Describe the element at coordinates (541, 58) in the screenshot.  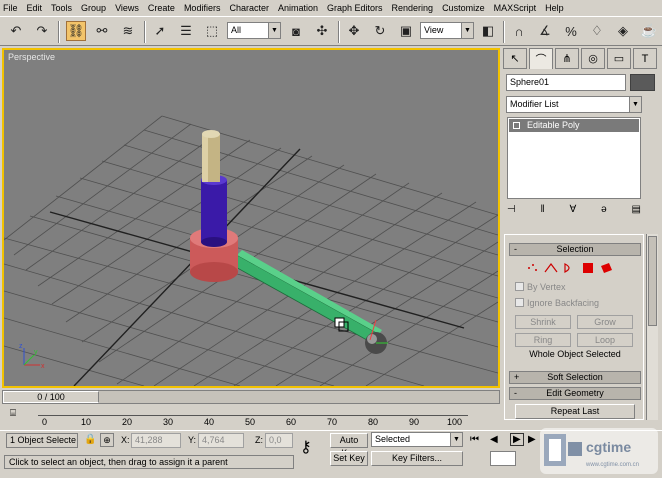
I see `modify-tab-icon: ⌒` at that location.